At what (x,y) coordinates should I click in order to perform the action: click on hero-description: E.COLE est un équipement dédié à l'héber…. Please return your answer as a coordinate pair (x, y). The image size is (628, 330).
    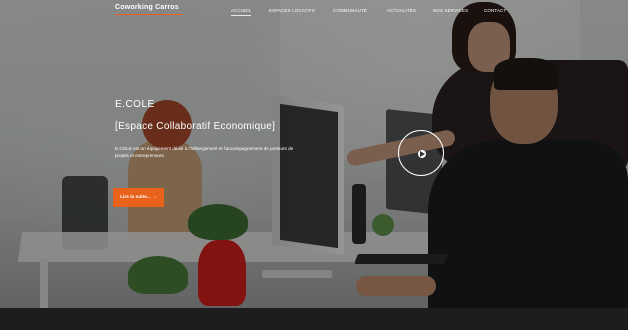
    Looking at the image, I should click on (204, 152).